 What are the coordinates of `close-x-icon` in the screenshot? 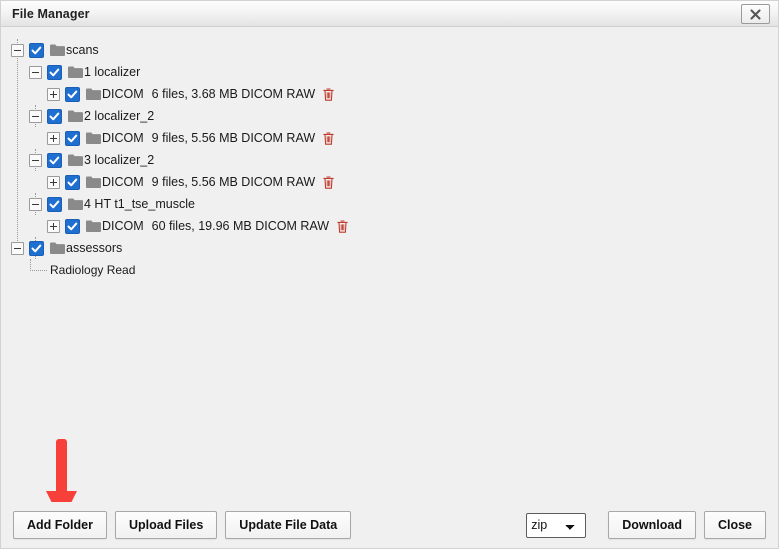 It's located at (755, 14).